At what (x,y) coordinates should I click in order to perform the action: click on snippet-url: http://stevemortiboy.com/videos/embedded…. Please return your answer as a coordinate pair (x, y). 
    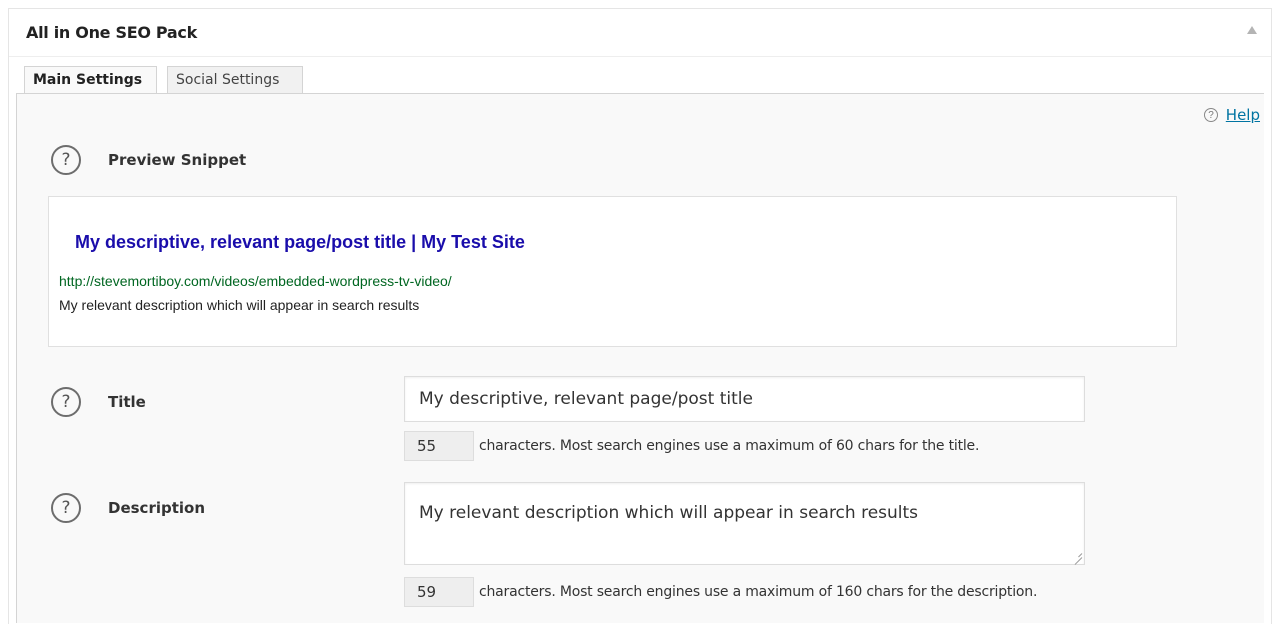
    Looking at the image, I should click on (255, 281).